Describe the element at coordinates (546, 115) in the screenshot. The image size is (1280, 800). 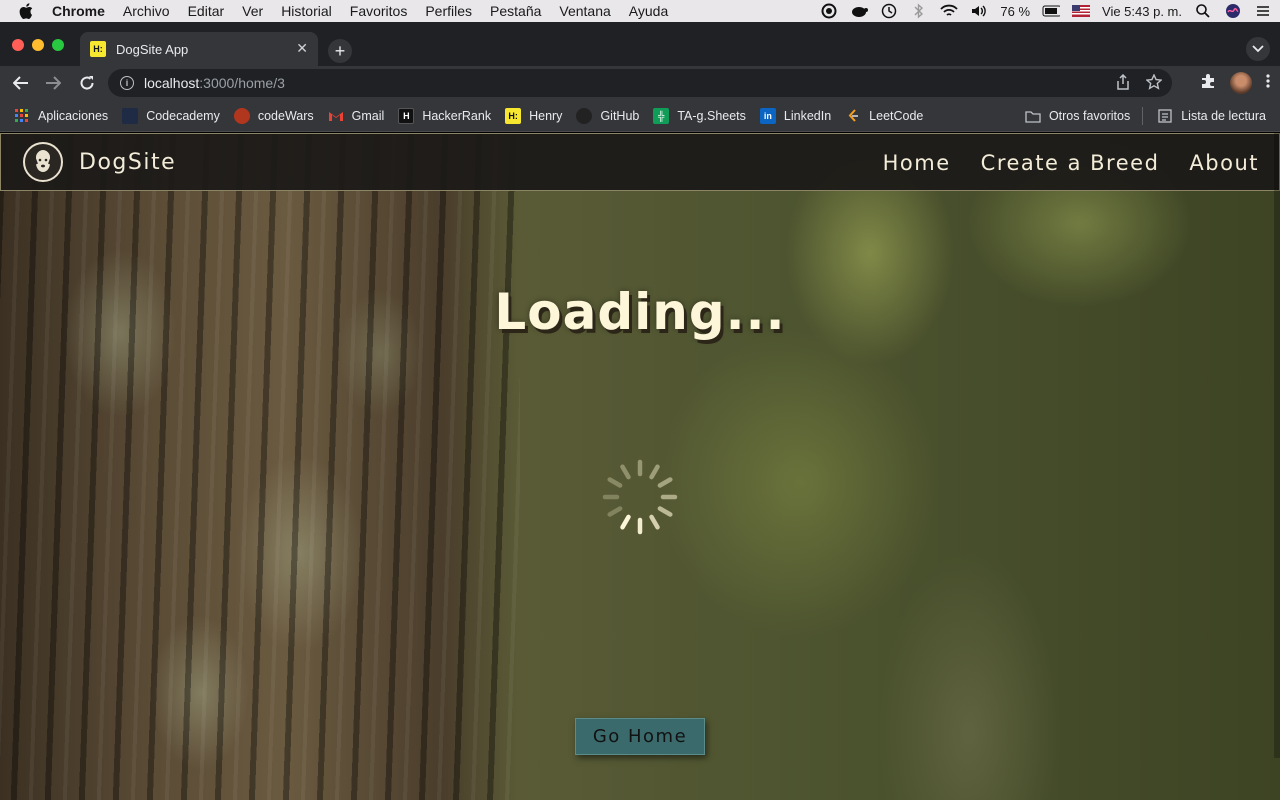
I see `bookmark-label: Henry` at that location.